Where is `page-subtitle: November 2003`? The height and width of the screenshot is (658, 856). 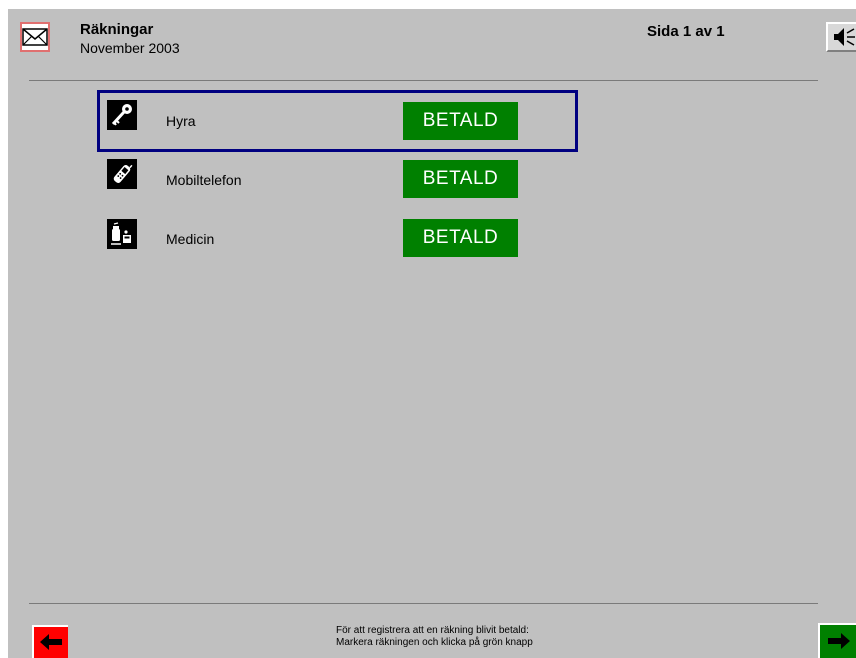
page-subtitle: November 2003 is located at coordinates (130, 48).